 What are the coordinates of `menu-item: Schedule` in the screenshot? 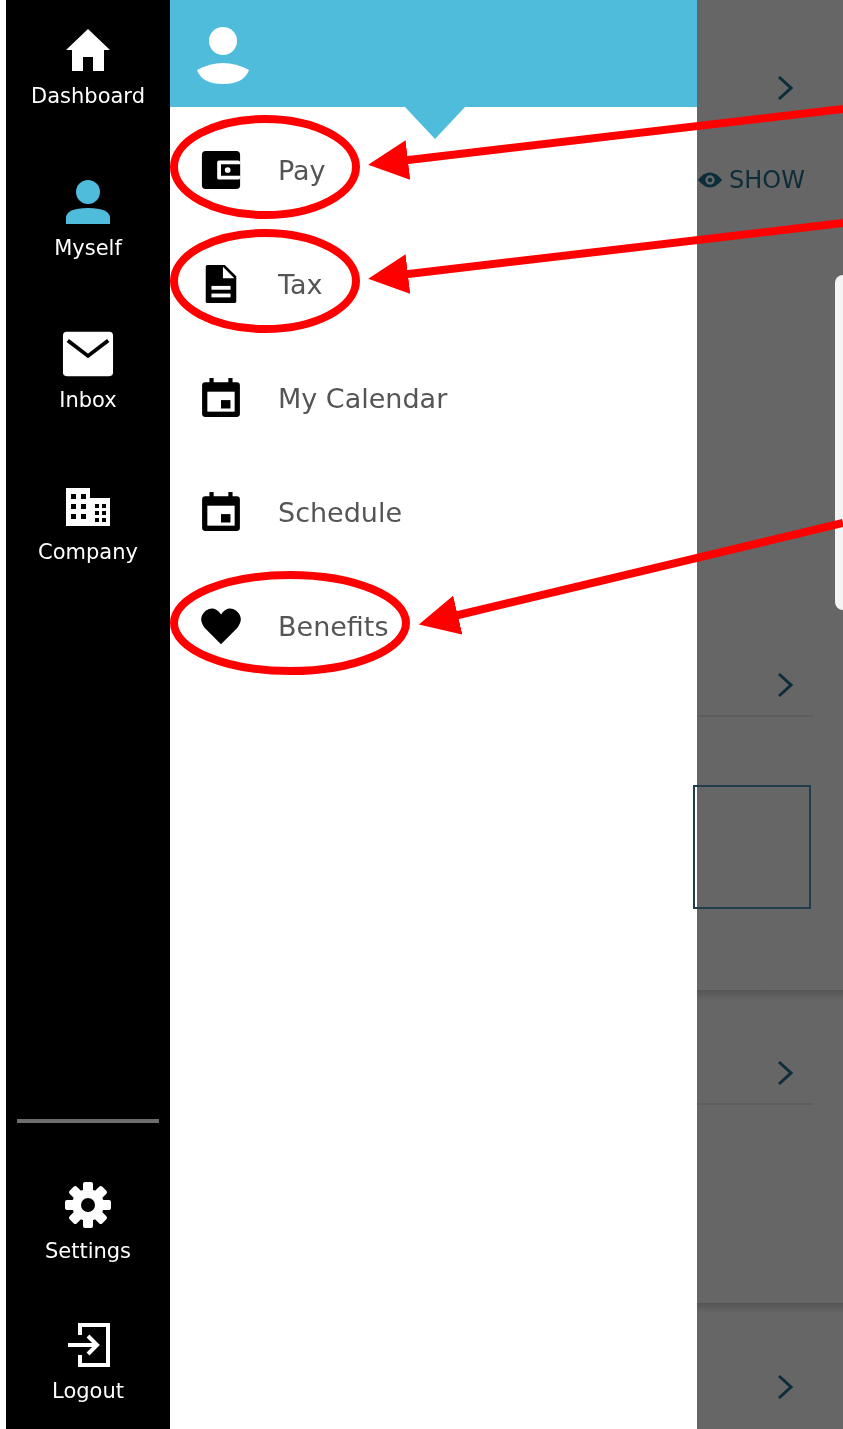 It's located at (286, 512).